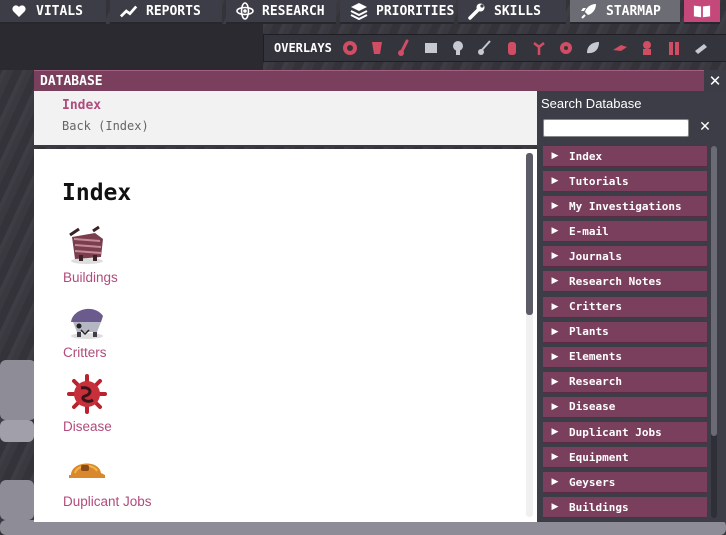 Image resolution: width=726 pixels, height=535 pixels. I want to click on search-clear-button: ✕, so click(705, 127).